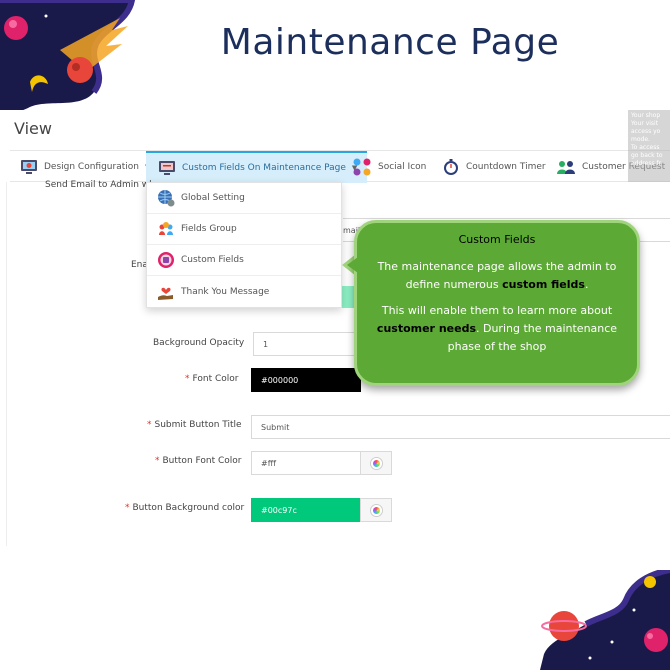  Describe the element at coordinates (451, 167) in the screenshot. I see `stopwatch-icon` at that location.